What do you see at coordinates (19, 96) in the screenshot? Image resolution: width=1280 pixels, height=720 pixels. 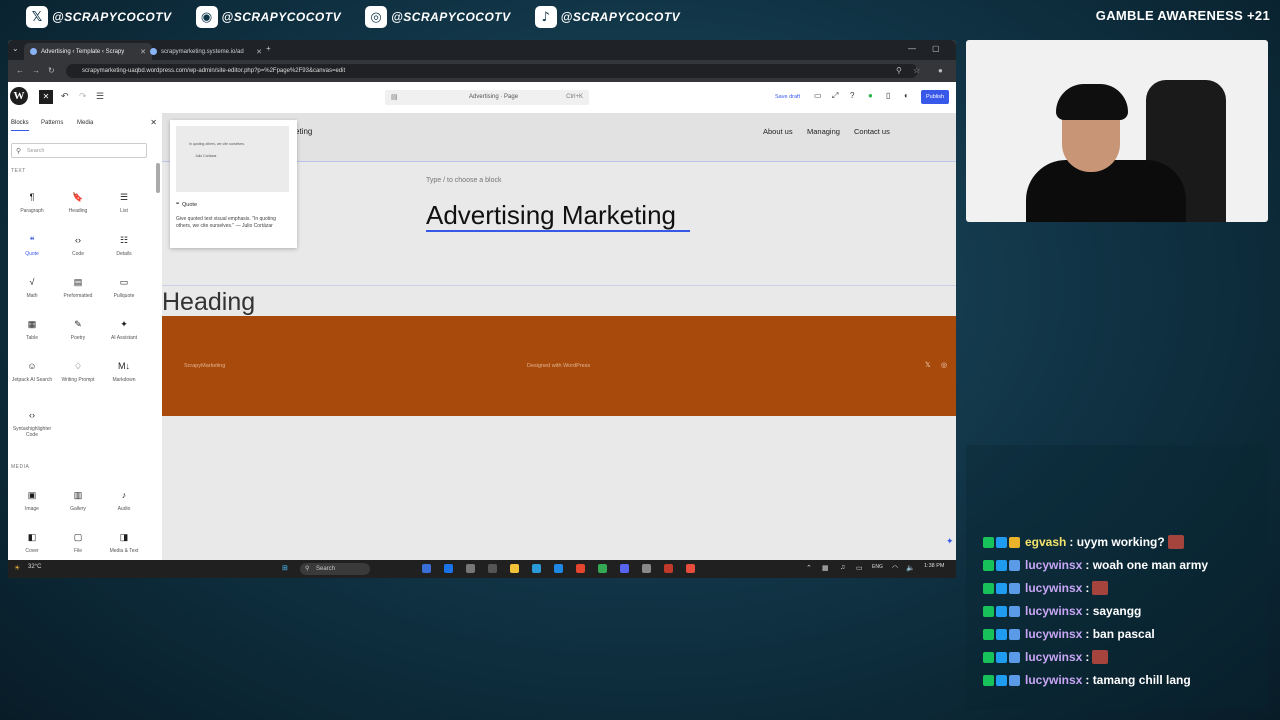 I see `wordpress-logo-icon: W` at bounding box center [19, 96].